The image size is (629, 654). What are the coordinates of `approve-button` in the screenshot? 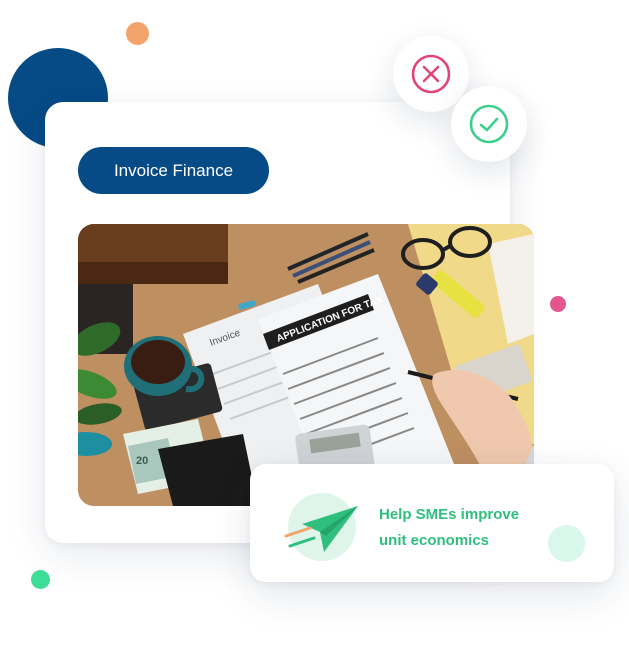 It's located at (489, 124).